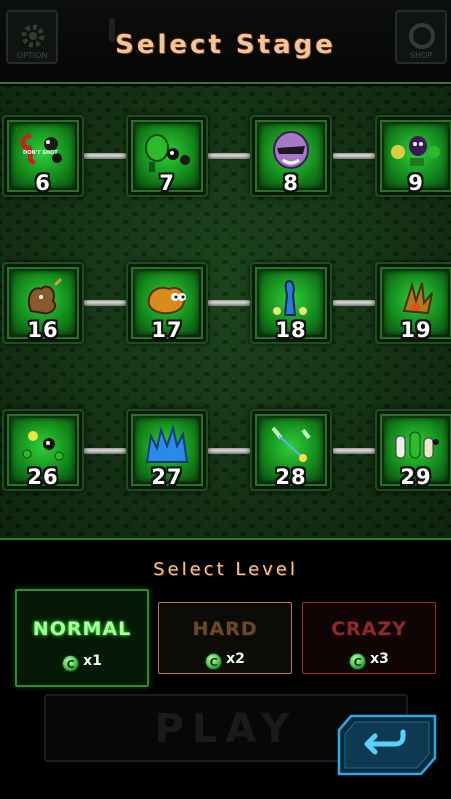  Describe the element at coordinates (40, 153) in the screenshot. I see `stage-art-caption: DON'T SHOT` at that location.